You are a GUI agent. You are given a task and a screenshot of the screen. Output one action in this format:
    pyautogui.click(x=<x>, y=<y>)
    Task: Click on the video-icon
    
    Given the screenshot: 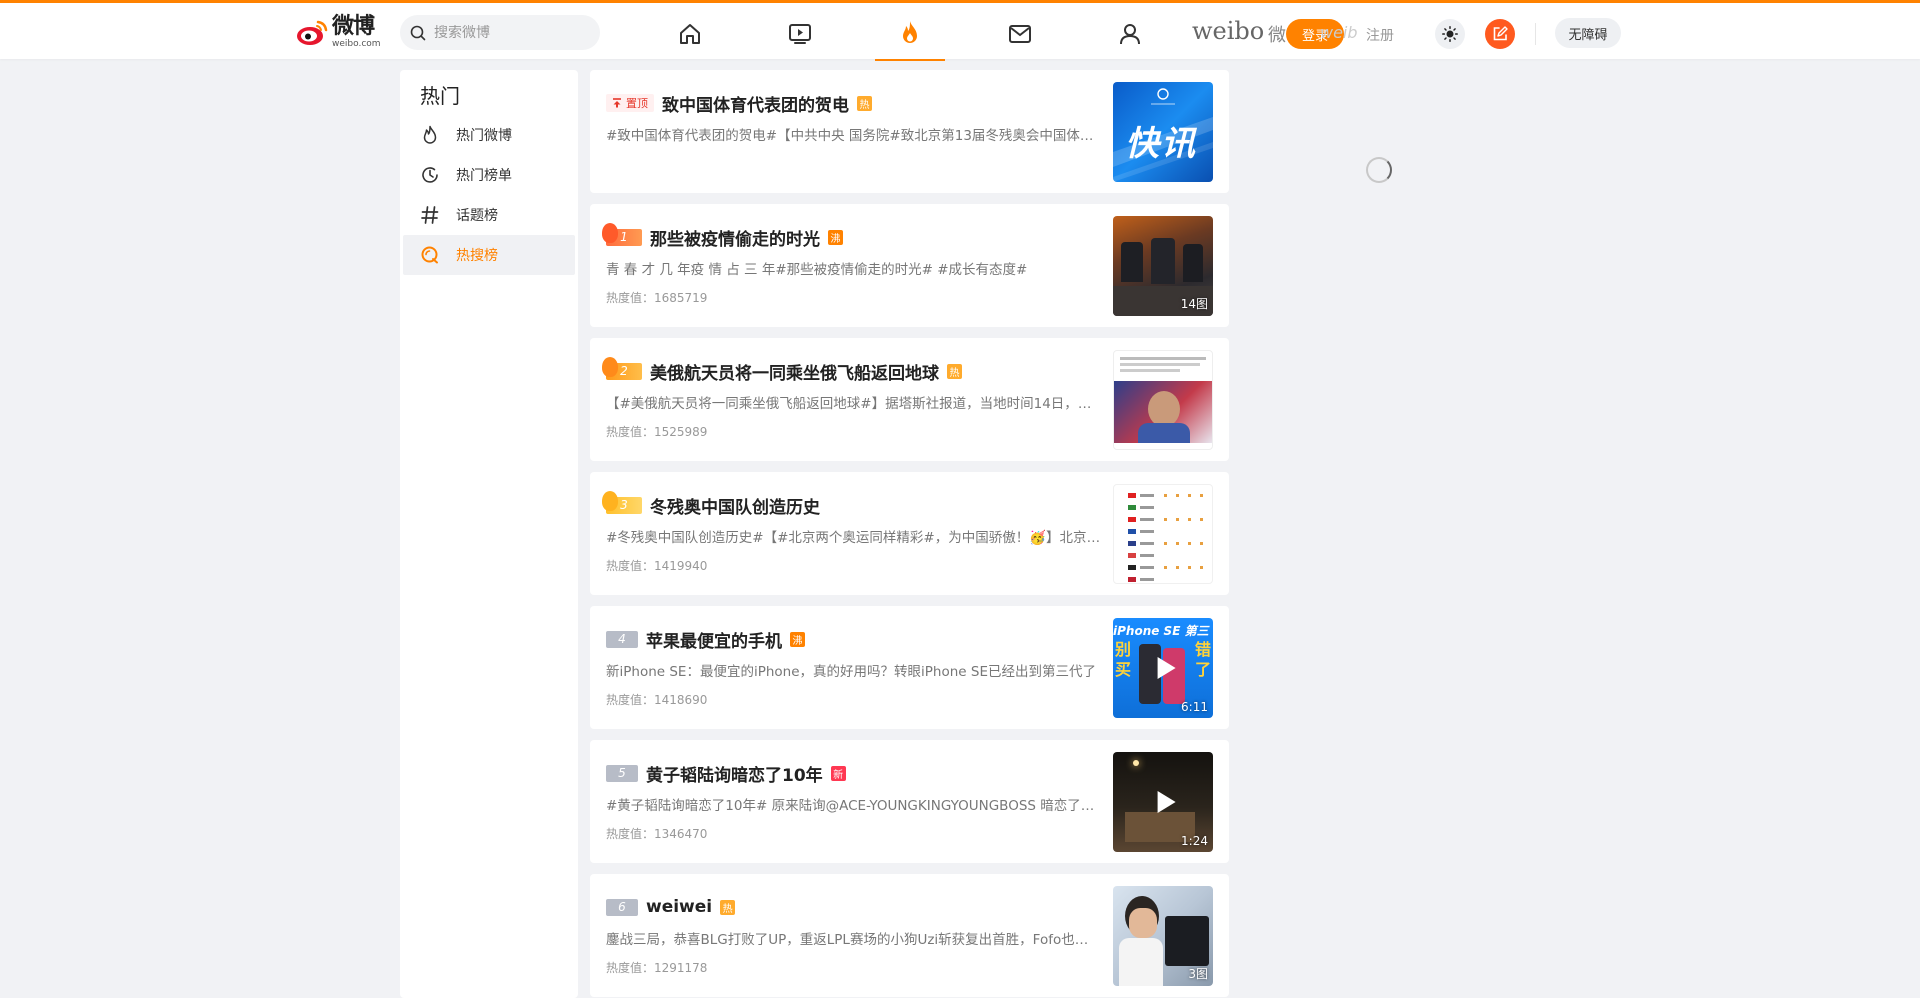 What is the action you would take?
    pyautogui.click(x=800, y=33)
    